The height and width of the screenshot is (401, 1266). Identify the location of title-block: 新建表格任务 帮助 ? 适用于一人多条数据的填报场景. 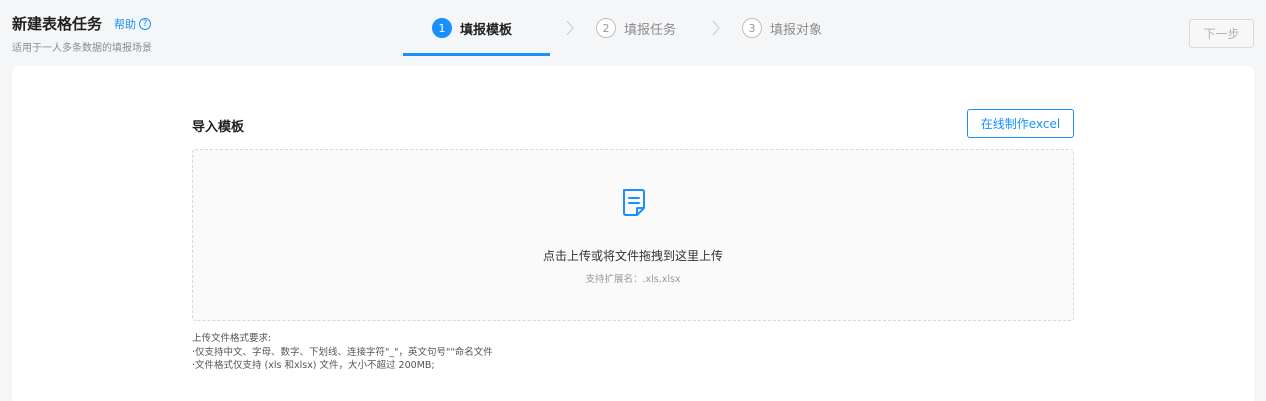
(82, 34).